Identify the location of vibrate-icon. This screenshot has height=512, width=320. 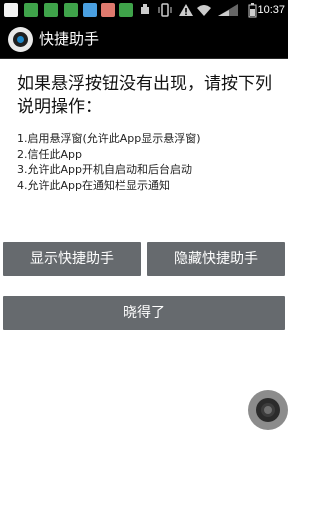
(165, 10).